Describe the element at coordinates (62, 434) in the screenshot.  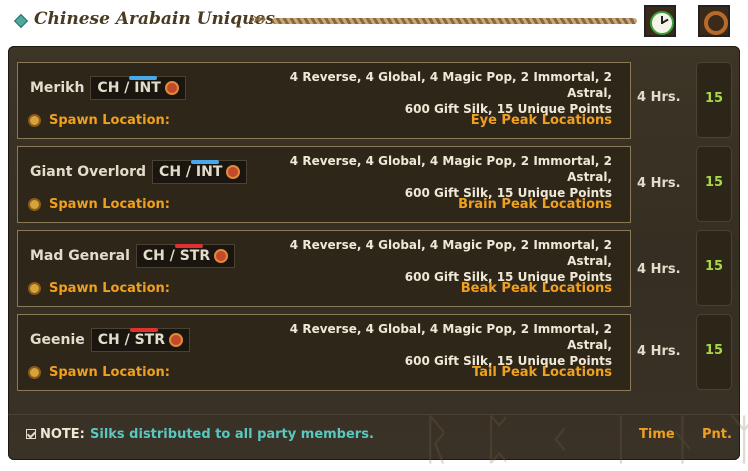
I see `note-label: NOTE:` at that location.